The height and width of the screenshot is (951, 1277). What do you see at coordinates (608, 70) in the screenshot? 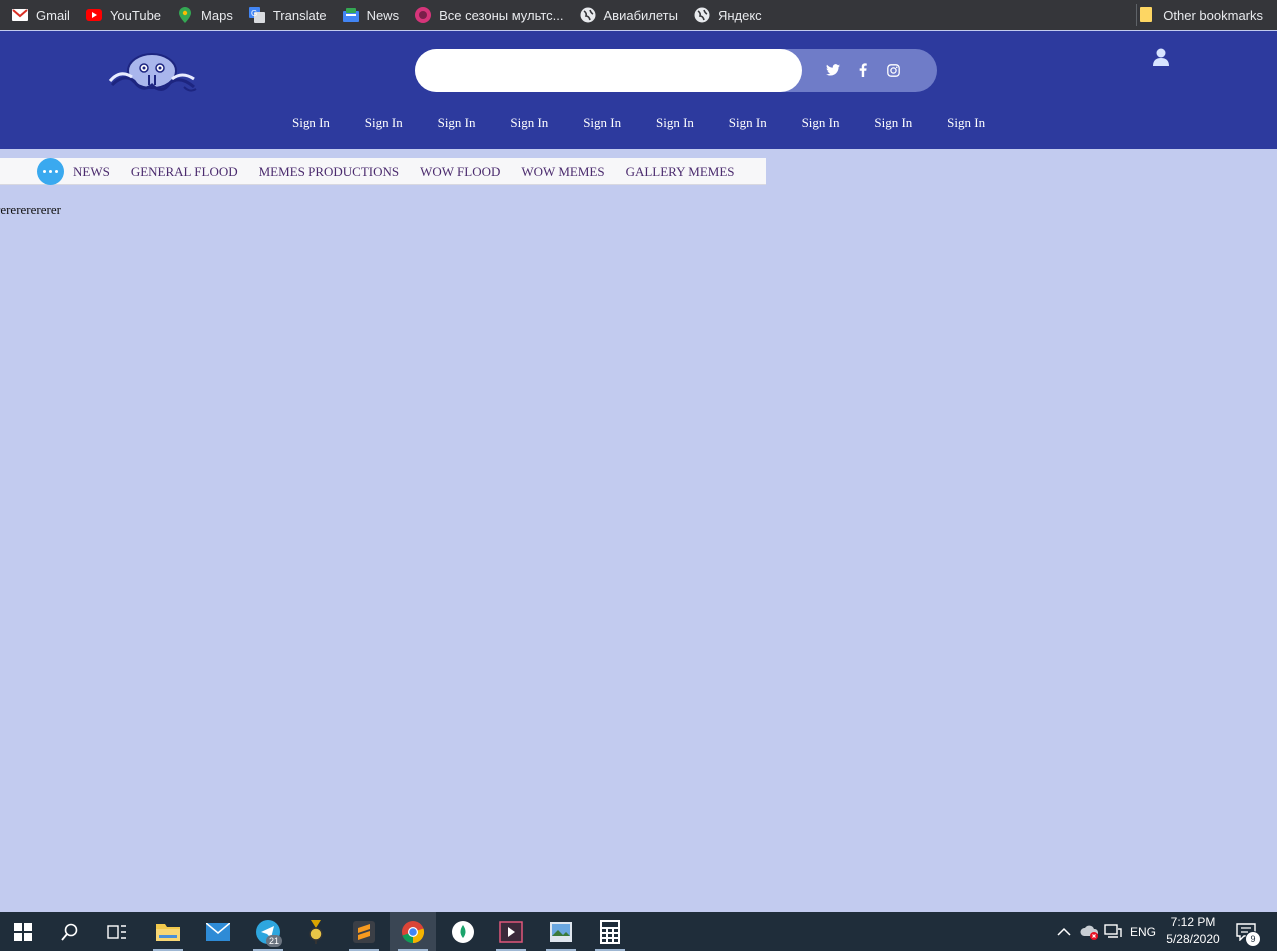
I see `search-input` at bounding box center [608, 70].